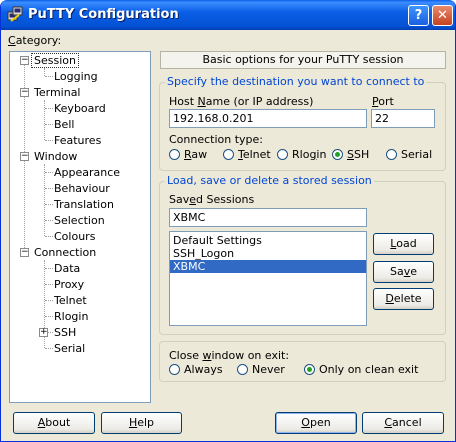 This screenshot has width=456, height=442. What do you see at coordinates (229, 355) in the screenshot?
I see `close-on-exit-label: Close window on exit:` at bounding box center [229, 355].